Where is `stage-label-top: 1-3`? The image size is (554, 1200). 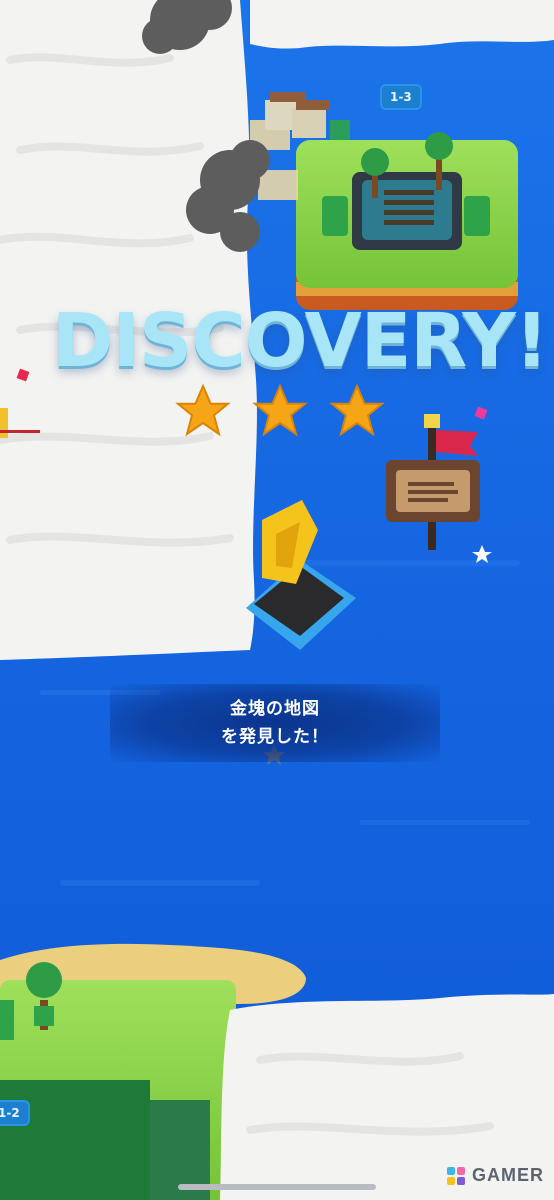 stage-label-top: 1-3 is located at coordinates (401, 97).